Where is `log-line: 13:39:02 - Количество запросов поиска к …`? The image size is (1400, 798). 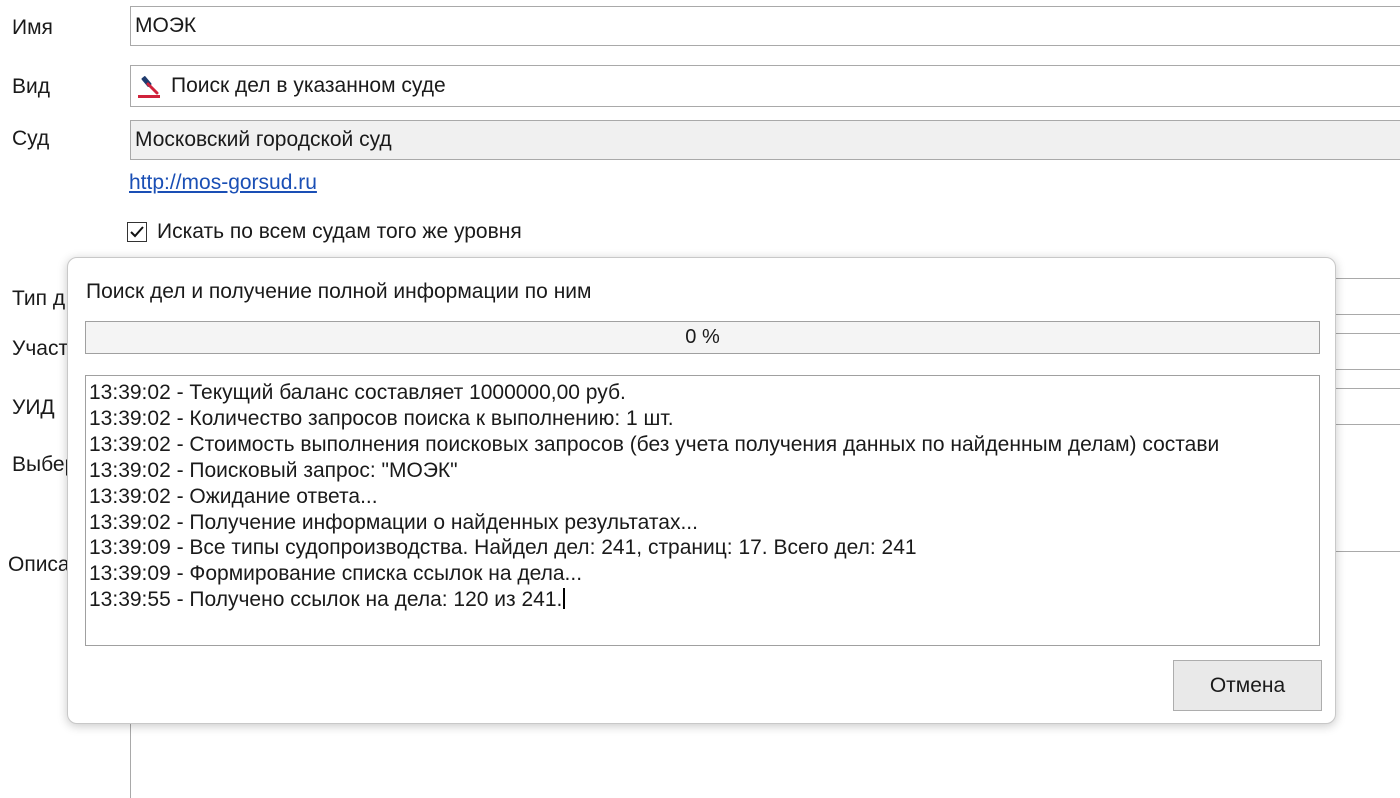
log-line: 13:39:02 - Количество запросов поиска к … is located at coordinates (381, 418).